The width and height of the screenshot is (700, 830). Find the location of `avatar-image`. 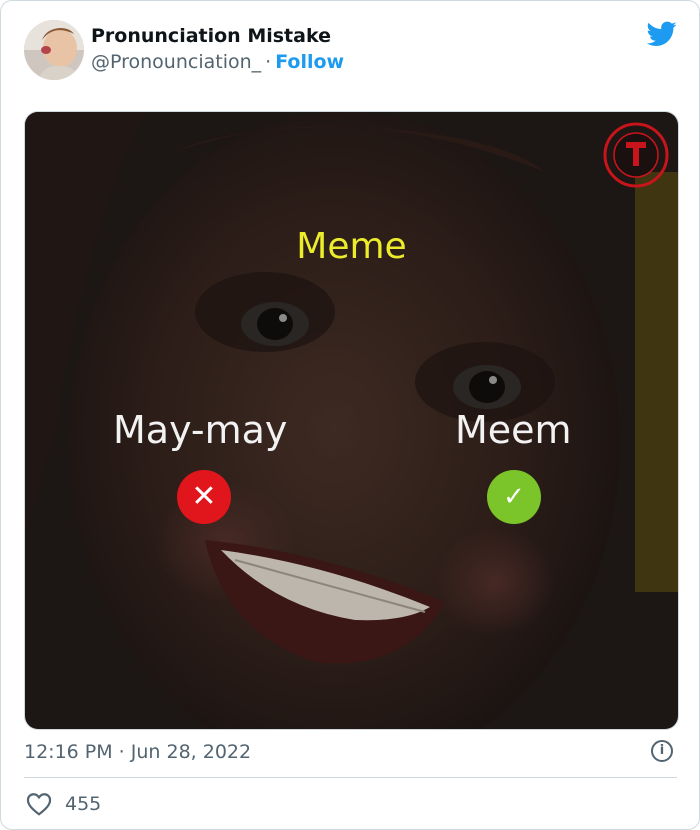

avatar-image is located at coordinates (54, 50).